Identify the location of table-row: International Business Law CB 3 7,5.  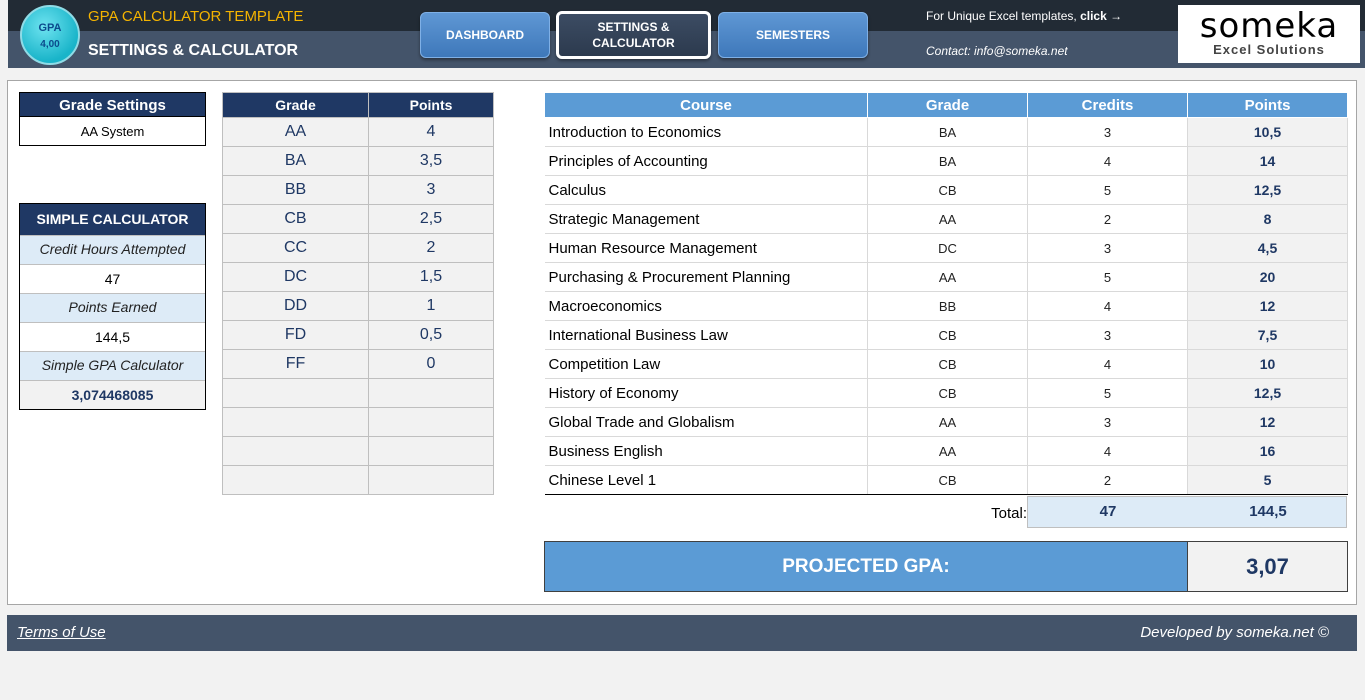
(946, 335).